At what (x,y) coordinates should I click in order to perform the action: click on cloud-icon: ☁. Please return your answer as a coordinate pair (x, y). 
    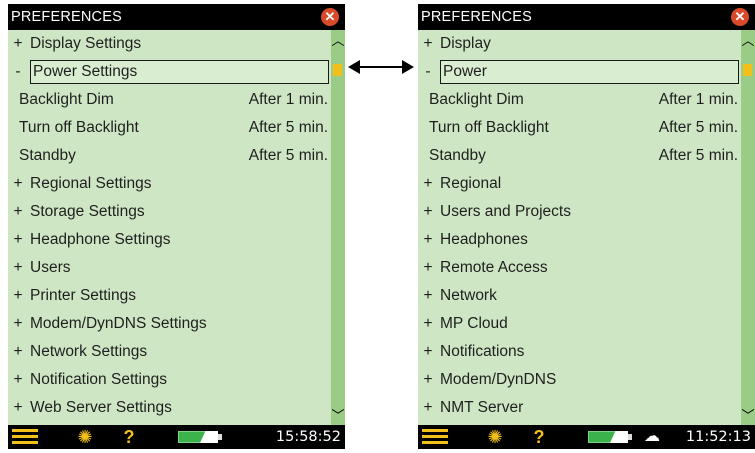
    Looking at the image, I should click on (655, 437).